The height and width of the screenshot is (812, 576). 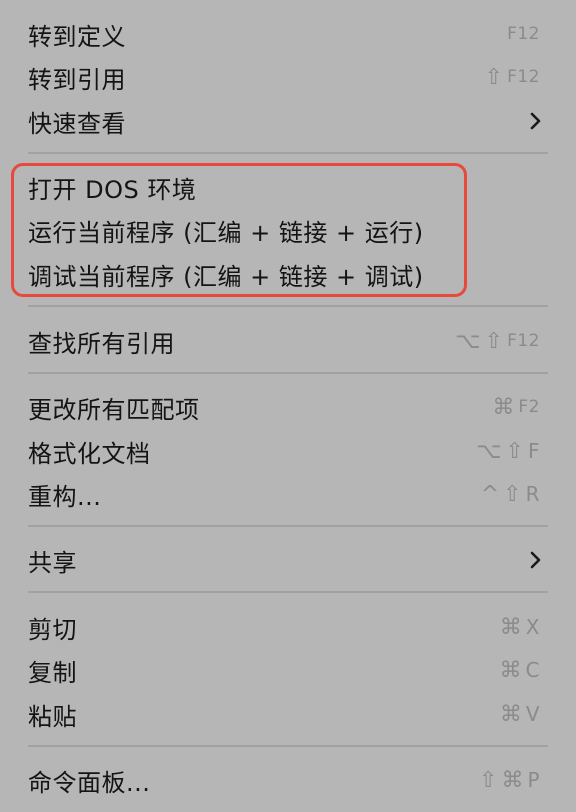 I want to click on menu-item-command-palette: 命令面板... ⇧ ⌘ P, so click(x=284, y=780).